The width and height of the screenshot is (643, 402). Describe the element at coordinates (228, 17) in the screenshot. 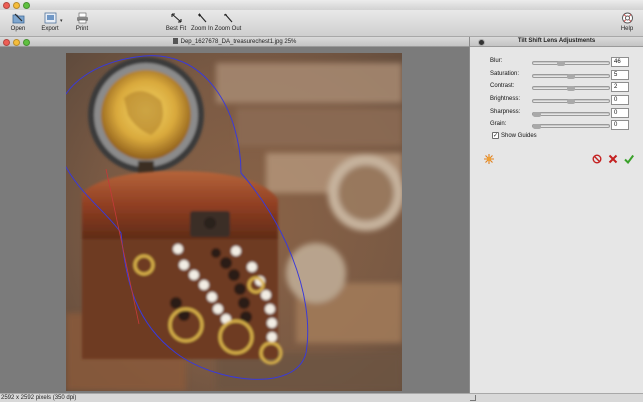

I see `zoom-out-icon` at that location.